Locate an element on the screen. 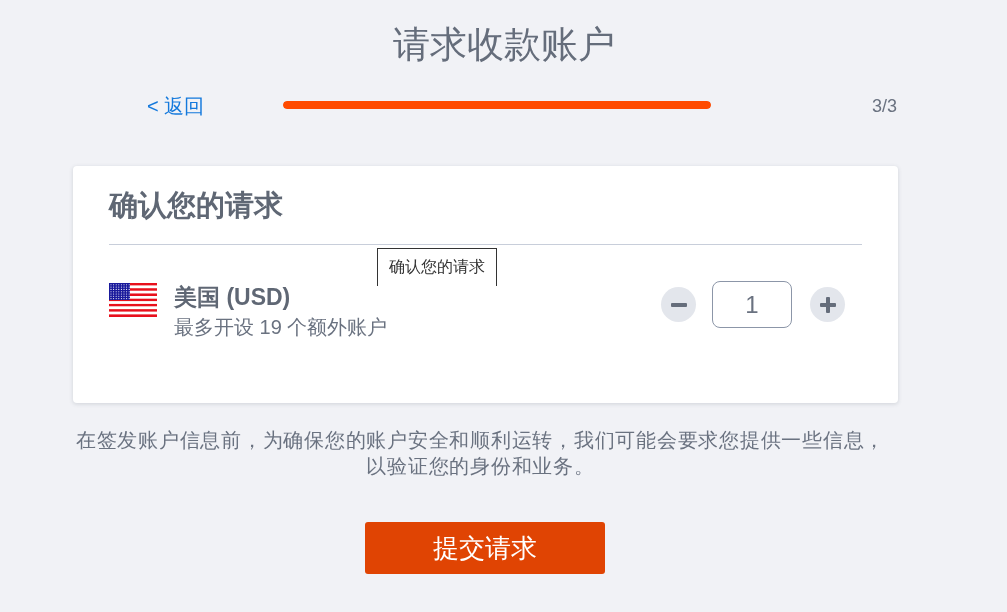 The width and height of the screenshot is (1007, 612). quantity-field: 1 is located at coordinates (752, 304).